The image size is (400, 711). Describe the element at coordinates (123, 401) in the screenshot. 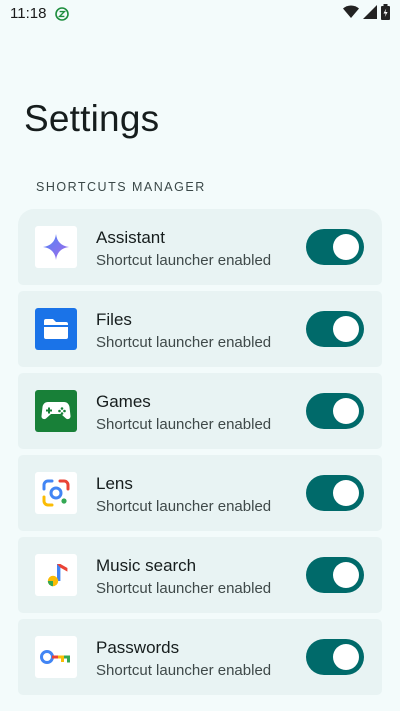

I see `item-title: Games` at that location.